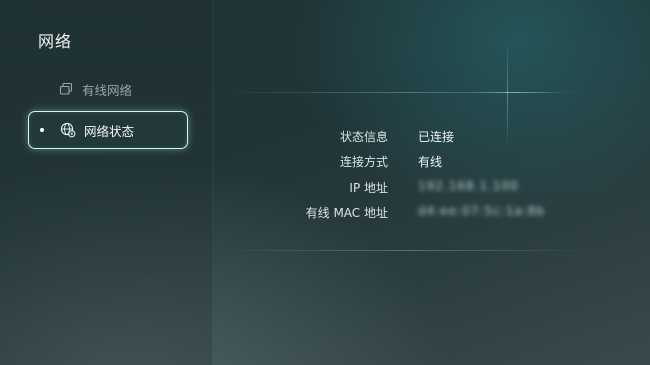  Describe the element at coordinates (55, 41) in the screenshot. I see `page-title: 网络` at that location.